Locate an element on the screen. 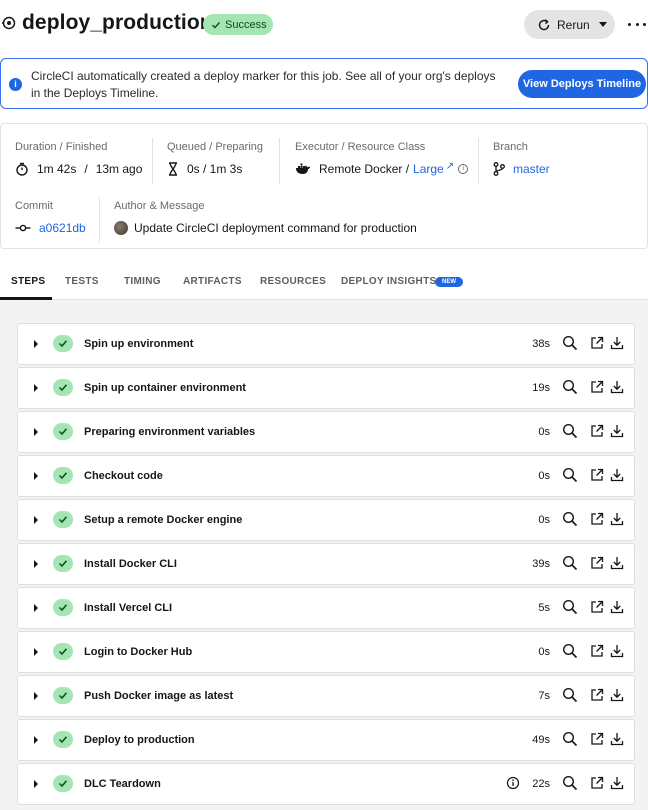 Image resolution: width=648 pixels, height=810 pixels. step-name: Login to Docker Hub is located at coordinates (138, 652).